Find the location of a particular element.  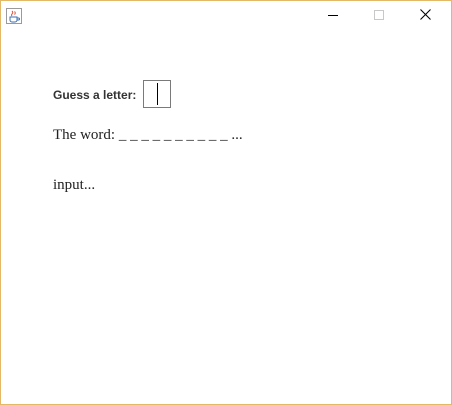

maximize-button is located at coordinates (379, 16).